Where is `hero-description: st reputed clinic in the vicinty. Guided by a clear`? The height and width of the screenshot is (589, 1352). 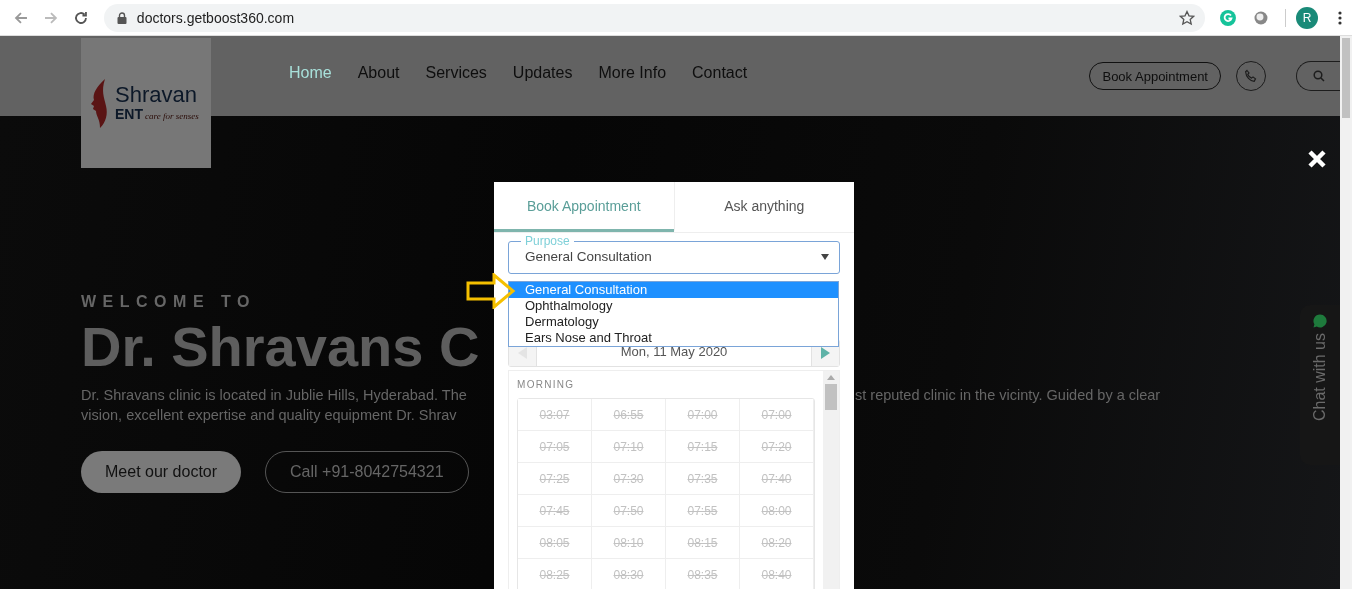
hero-description: st reputed clinic in the vicinty. Guided by a clear is located at coordinates (1008, 396).